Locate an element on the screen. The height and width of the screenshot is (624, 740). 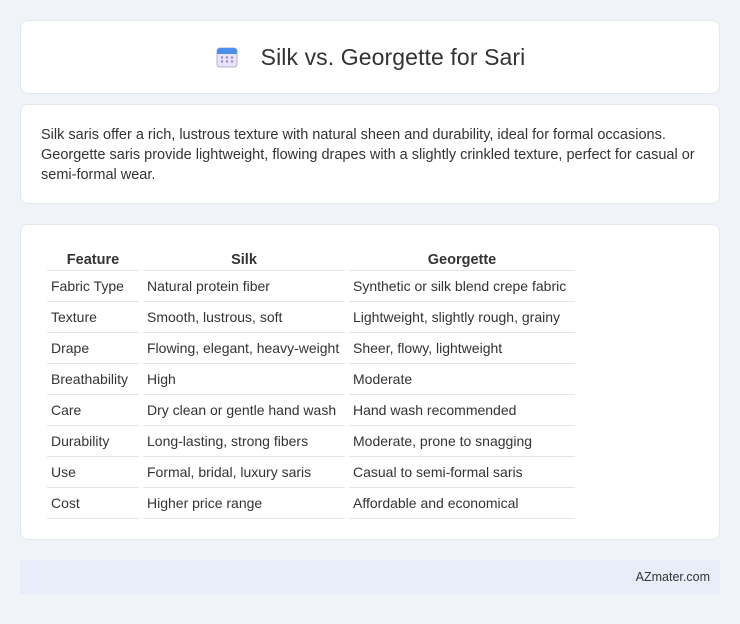
feature-cell: Texture is located at coordinates (93, 317).